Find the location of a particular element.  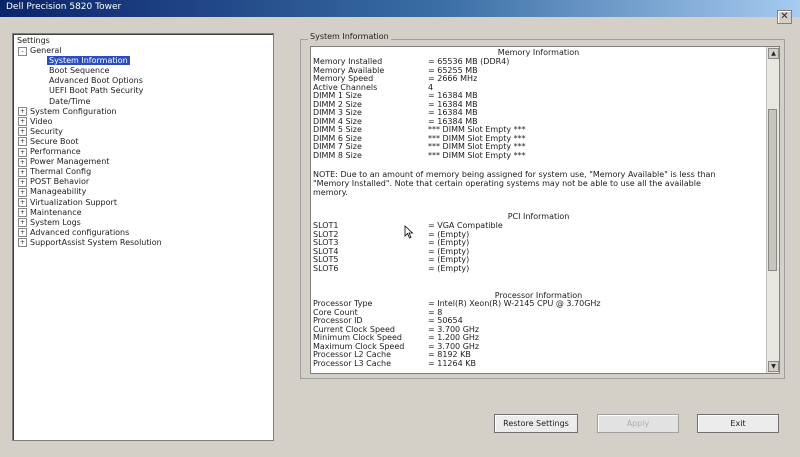

tree-item-label: System Logs is located at coordinates (55, 222).